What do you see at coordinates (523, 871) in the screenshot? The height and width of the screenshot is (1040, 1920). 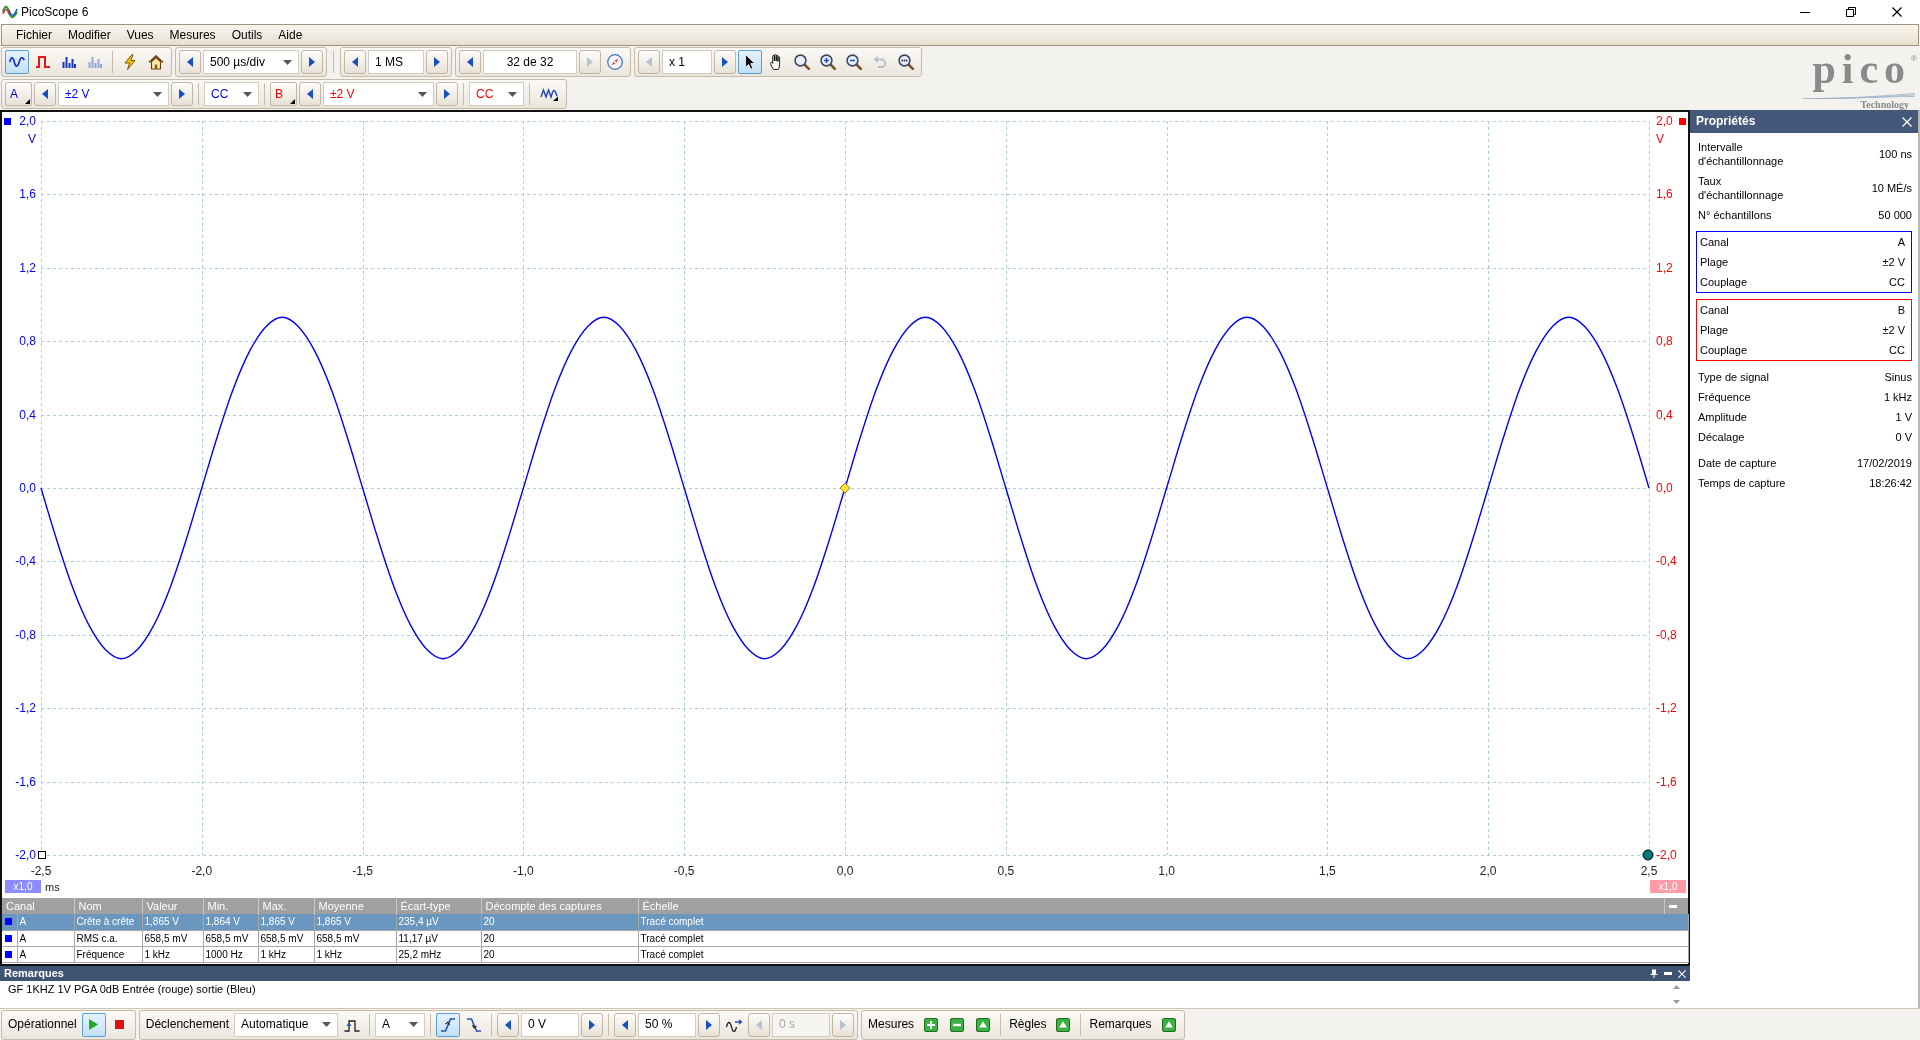 I see `x-axis-label: -1,0` at bounding box center [523, 871].